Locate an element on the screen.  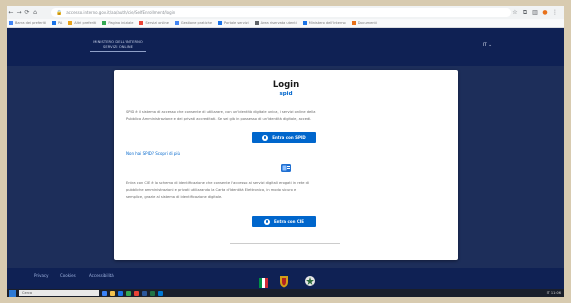
cie-login-button: Entra con CIE is located at coordinates (284, 221).